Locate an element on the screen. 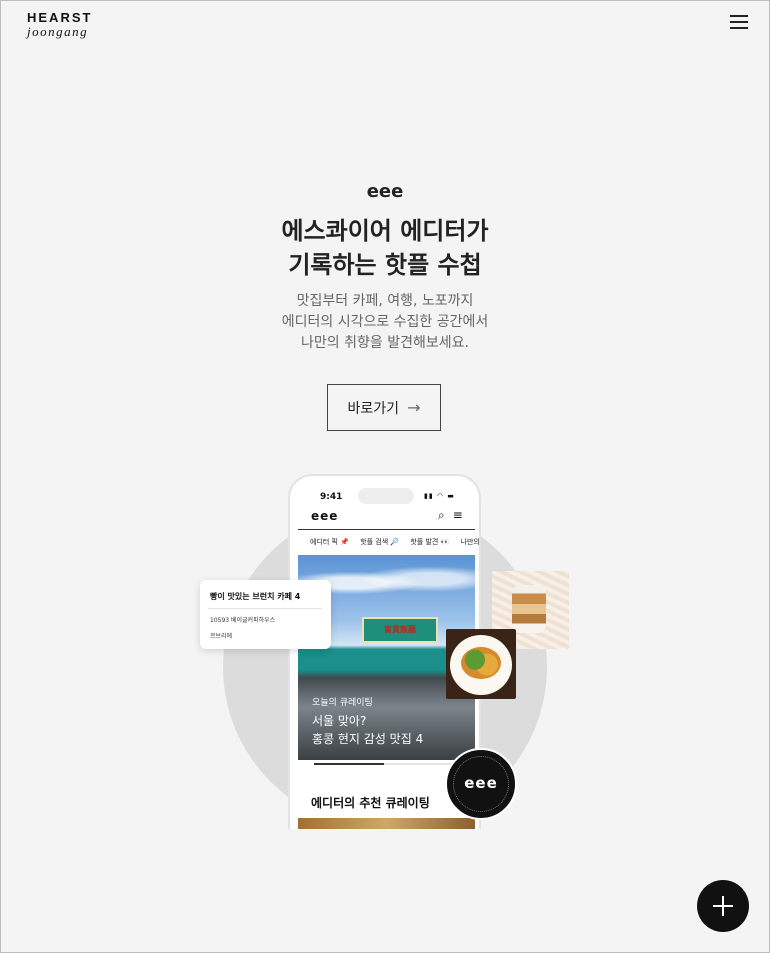  nav-item: 핫플 검색 🔎 is located at coordinates (380, 542).